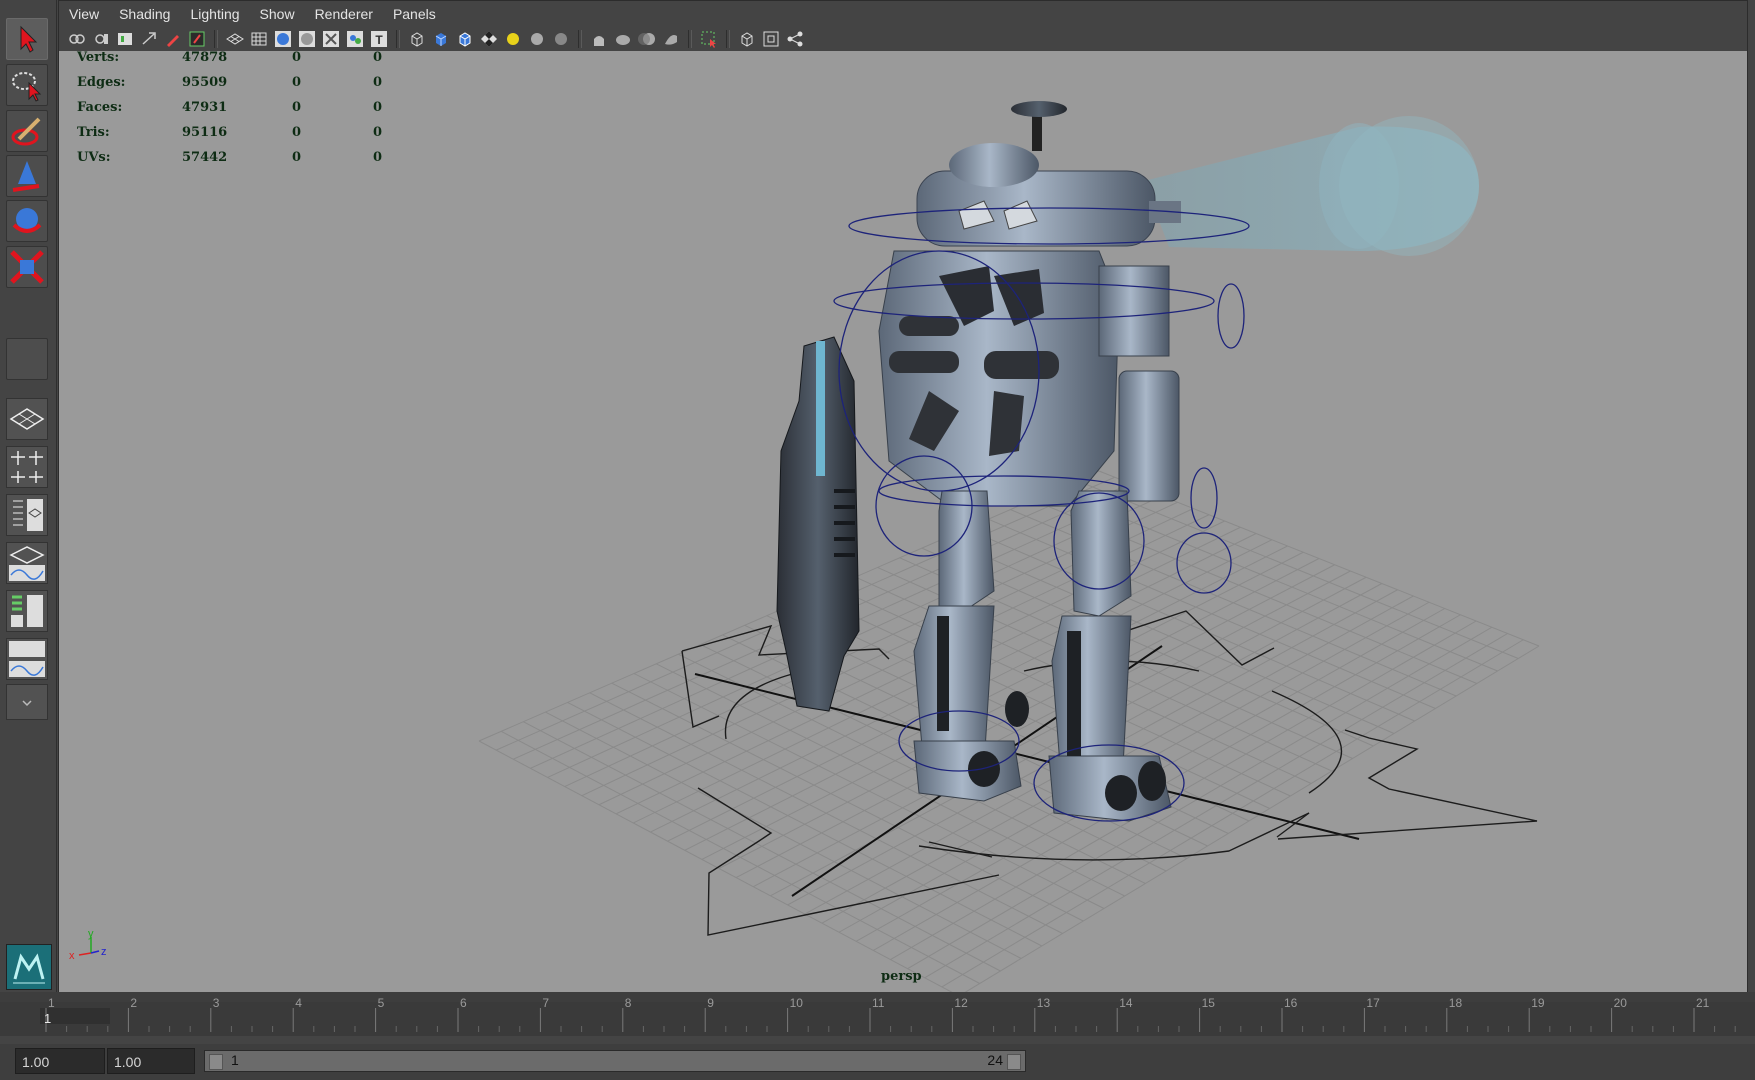 Image resolution: width=1755 pixels, height=1080 pixels. Describe the element at coordinates (27, 419) in the screenshot. I see `single-perspective-layout-button` at that location.